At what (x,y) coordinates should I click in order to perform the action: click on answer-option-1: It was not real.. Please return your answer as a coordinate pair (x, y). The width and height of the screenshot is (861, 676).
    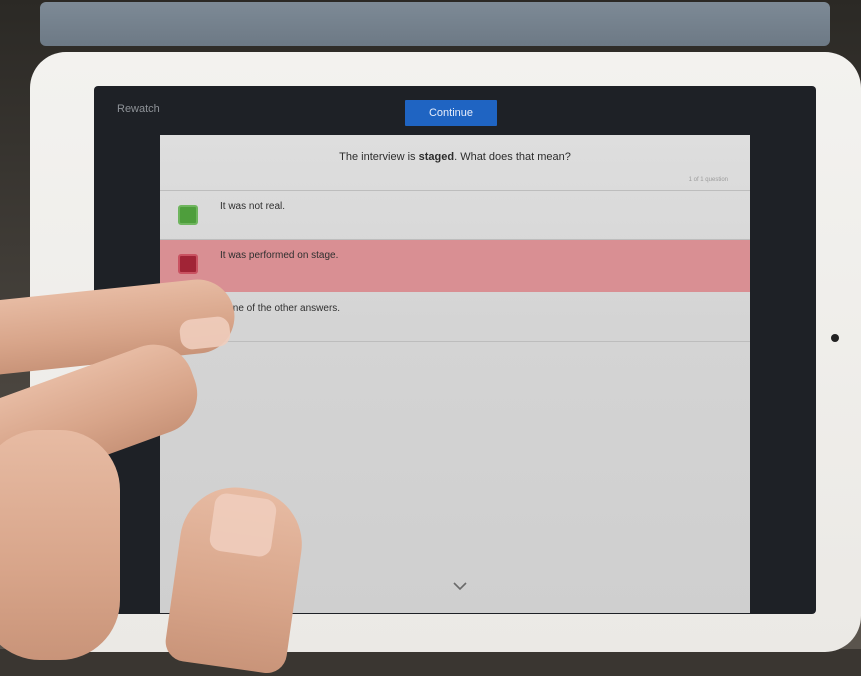
    Looking at the image, I should click on (455, 216).